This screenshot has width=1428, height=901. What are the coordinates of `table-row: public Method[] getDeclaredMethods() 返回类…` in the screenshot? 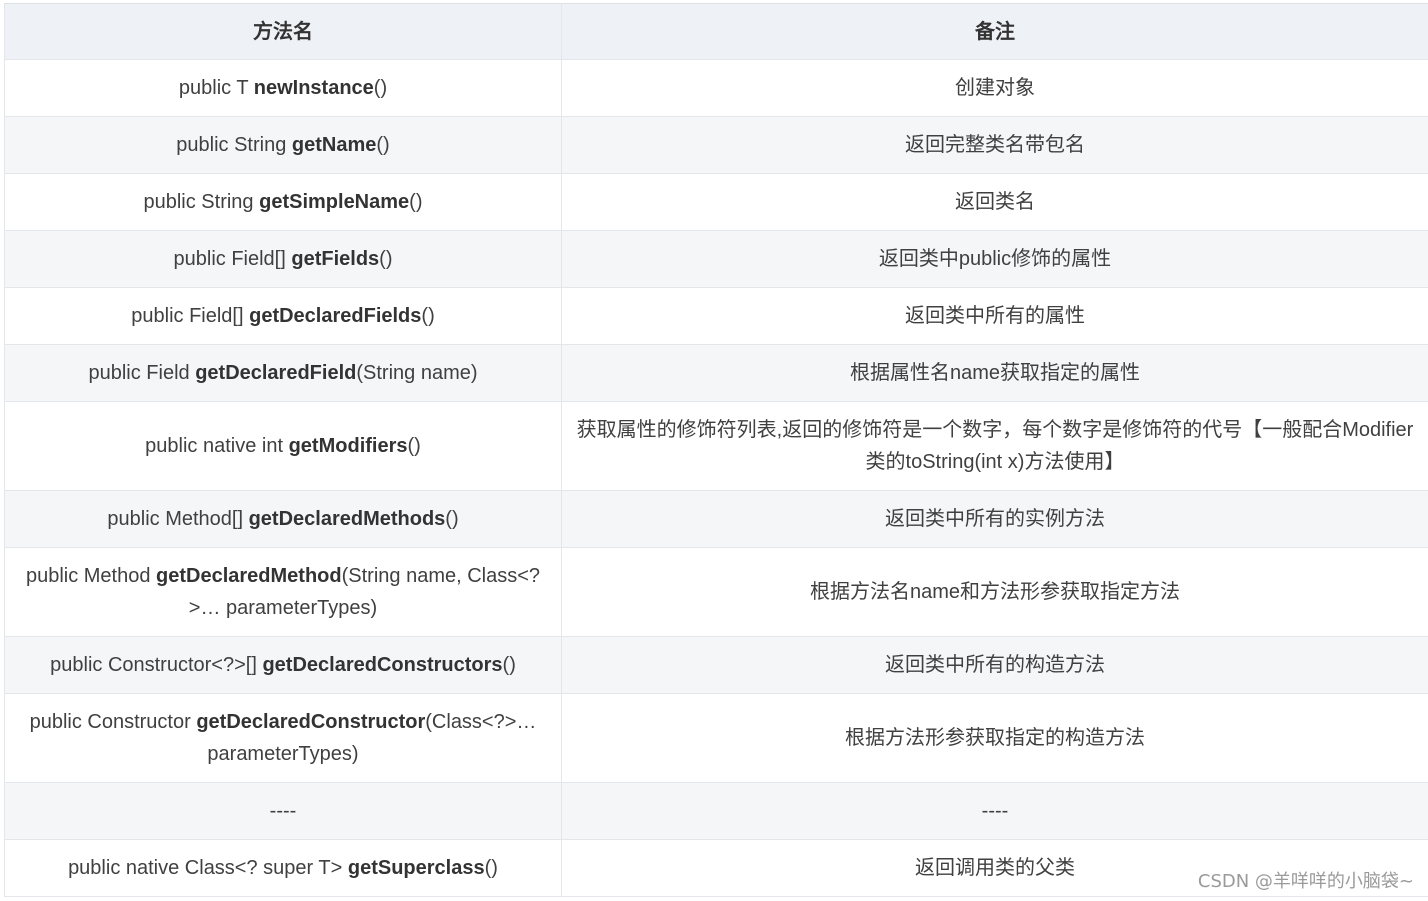 It's located at (716, 519).